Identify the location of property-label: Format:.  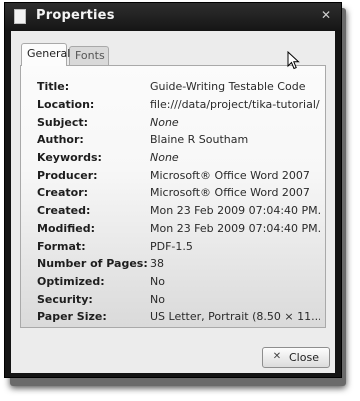
(61, 246).